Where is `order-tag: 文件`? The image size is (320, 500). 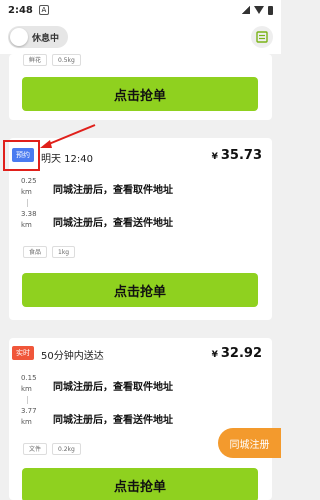 order-tag: 文件 is located at coordinates (35, 449).